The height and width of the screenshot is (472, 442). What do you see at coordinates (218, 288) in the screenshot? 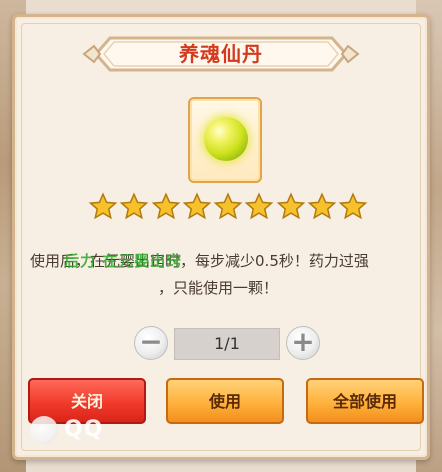
I see `description-line-2: ，只能使用一颗！` at bounding box center [218, 288].